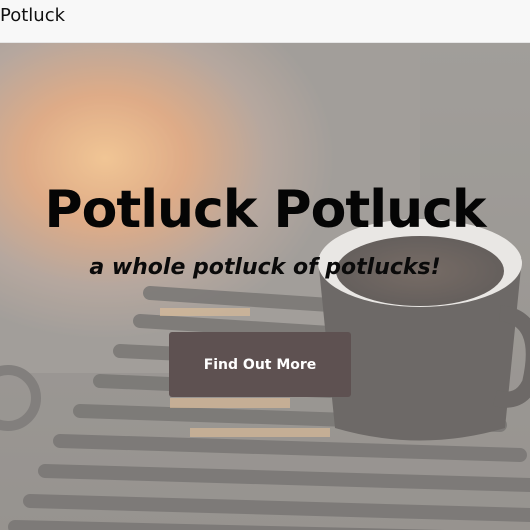 This screenshot has width=530, height=530. I want to click on find-out-more-button: Find Out More, so click(260, 364).